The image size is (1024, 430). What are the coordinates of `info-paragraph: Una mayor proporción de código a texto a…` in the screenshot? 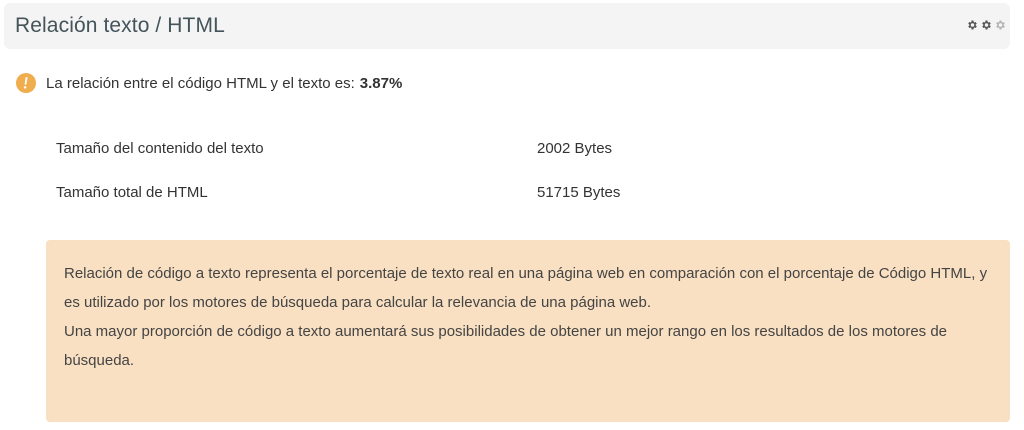 It's located at (506, 346).